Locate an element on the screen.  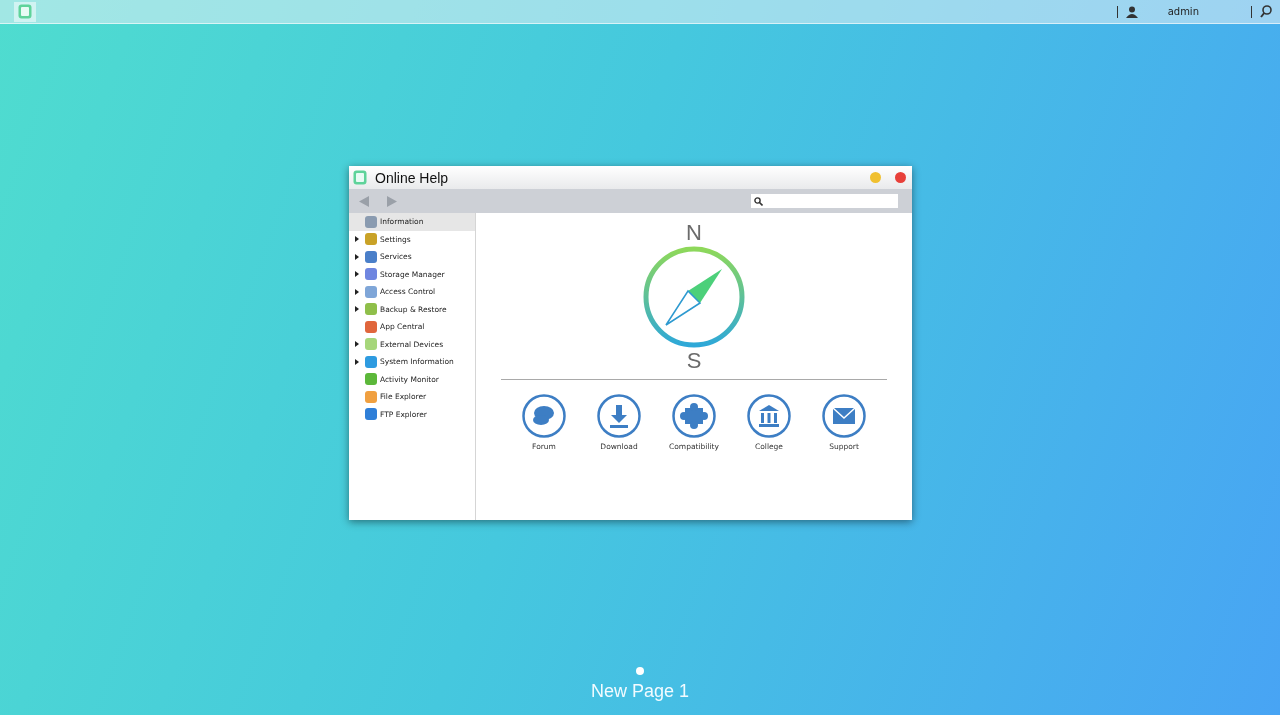
south-label: S is located at coordinates (694, 361).